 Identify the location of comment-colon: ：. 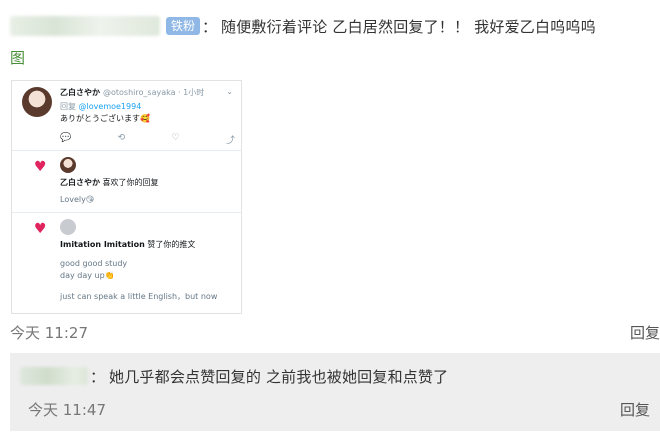
(210, 26).